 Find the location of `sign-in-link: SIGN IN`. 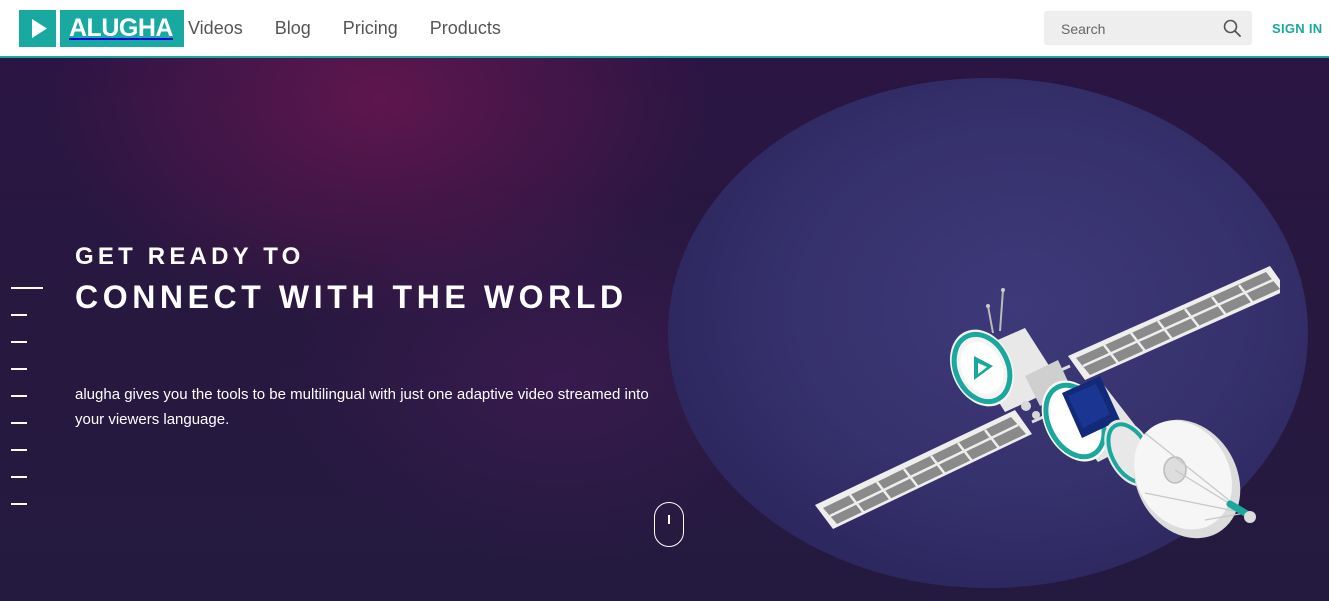

sign-in-link: SIGN IN is located at coordinates (1297, 28).